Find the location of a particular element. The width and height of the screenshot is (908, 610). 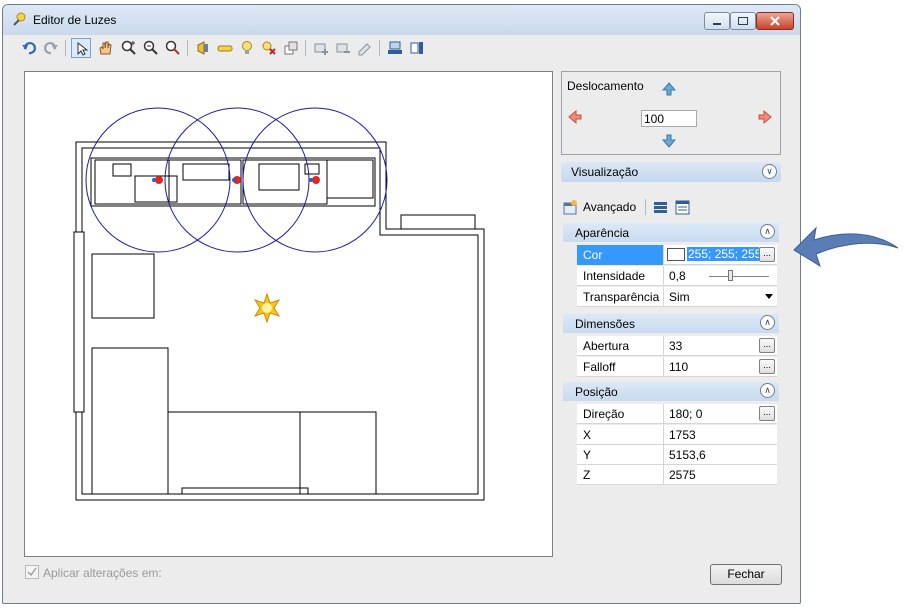

spot-light-button is located at coordinates (203, 48).